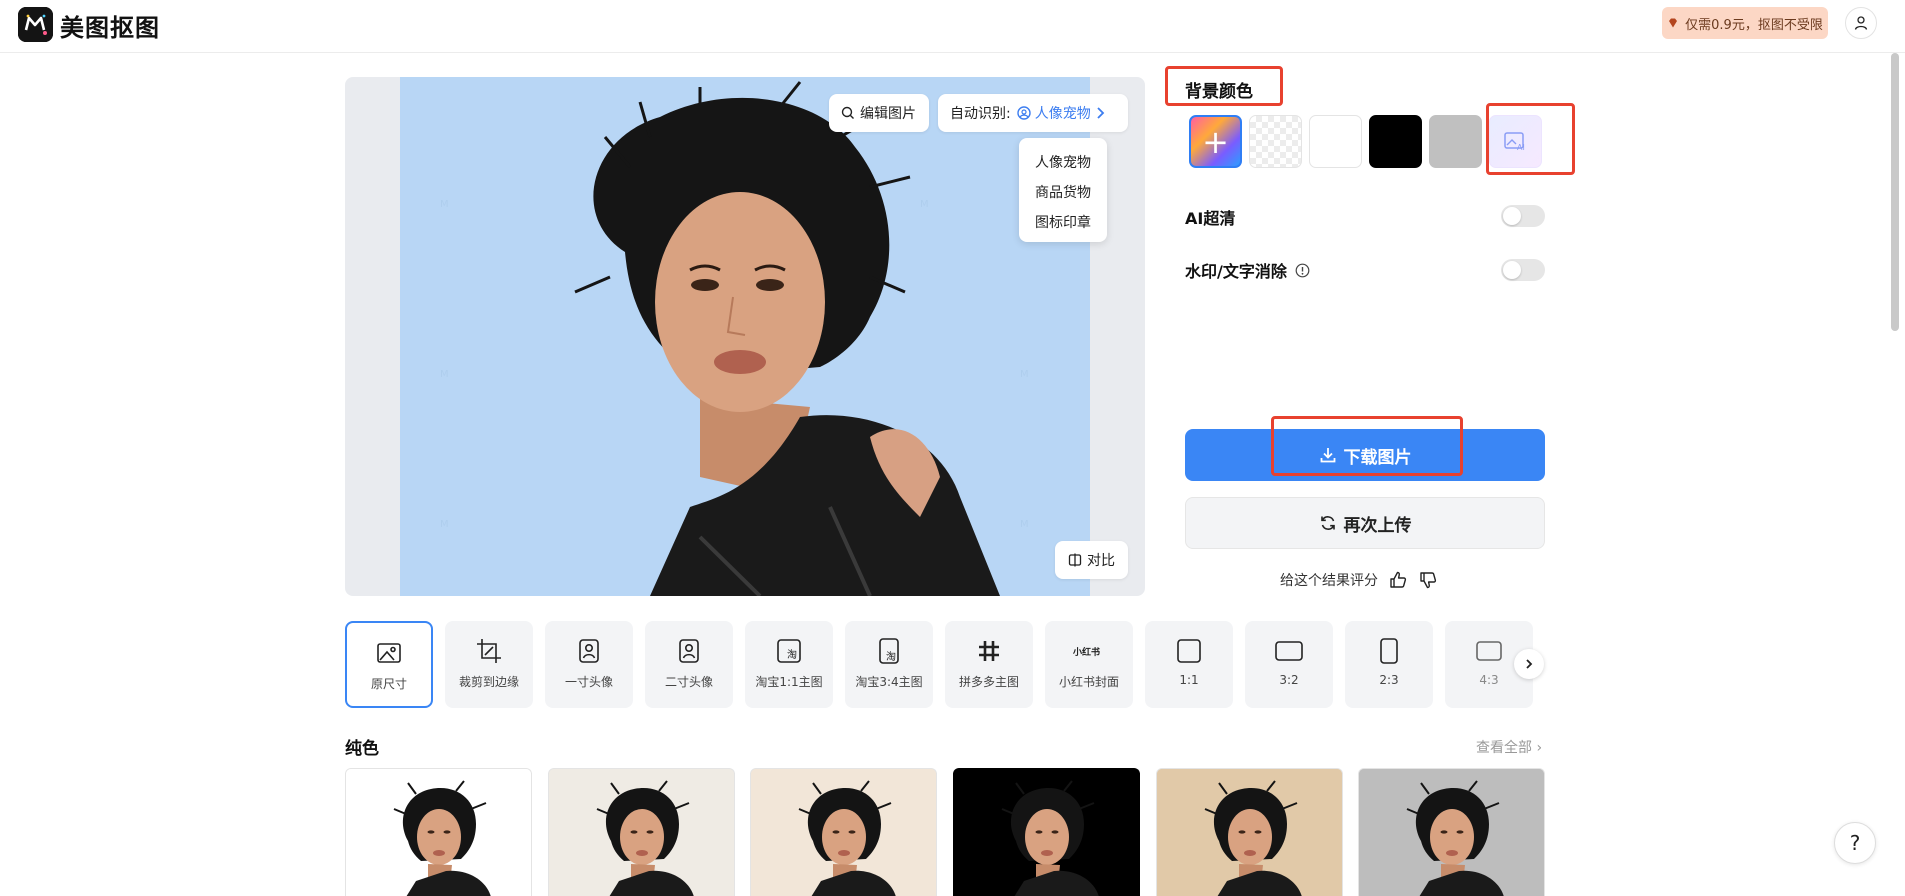 The height and width of the screenshot is (896, 1905). What do you see at coordinates (988, 682) in the screenshot?
I see `preset-label: 拼多多主图` at bounding box center [988, 682].